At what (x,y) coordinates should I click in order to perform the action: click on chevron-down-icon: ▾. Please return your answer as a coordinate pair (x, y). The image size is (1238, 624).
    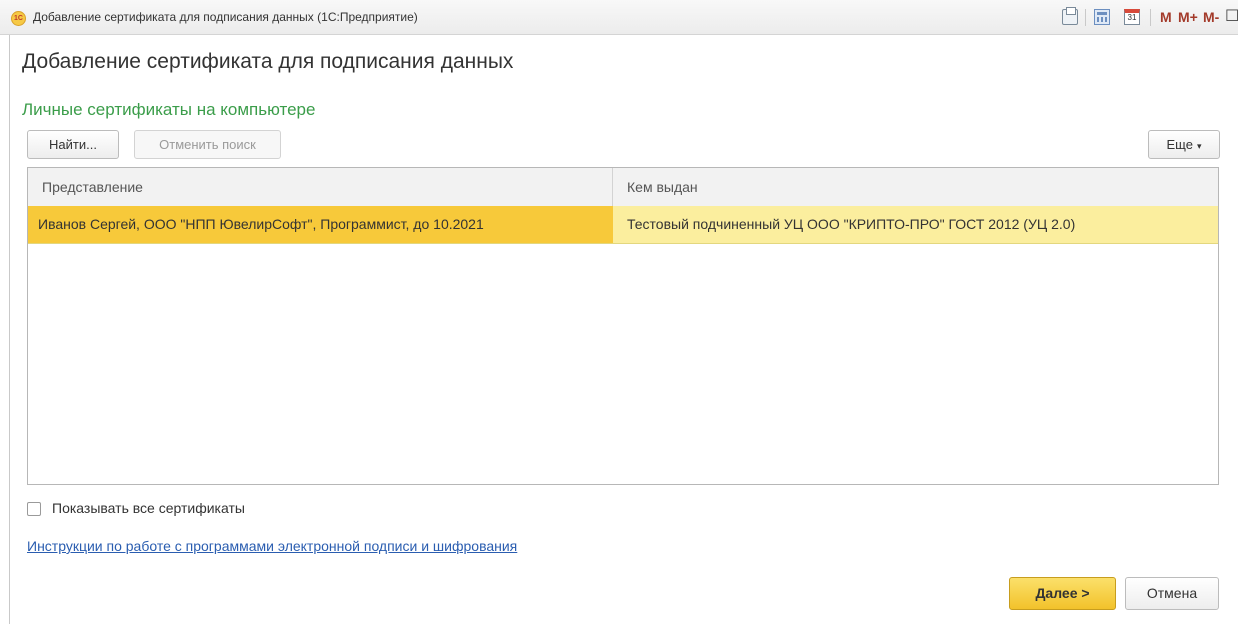
    Looking at the image, I should click on (1199, 146).